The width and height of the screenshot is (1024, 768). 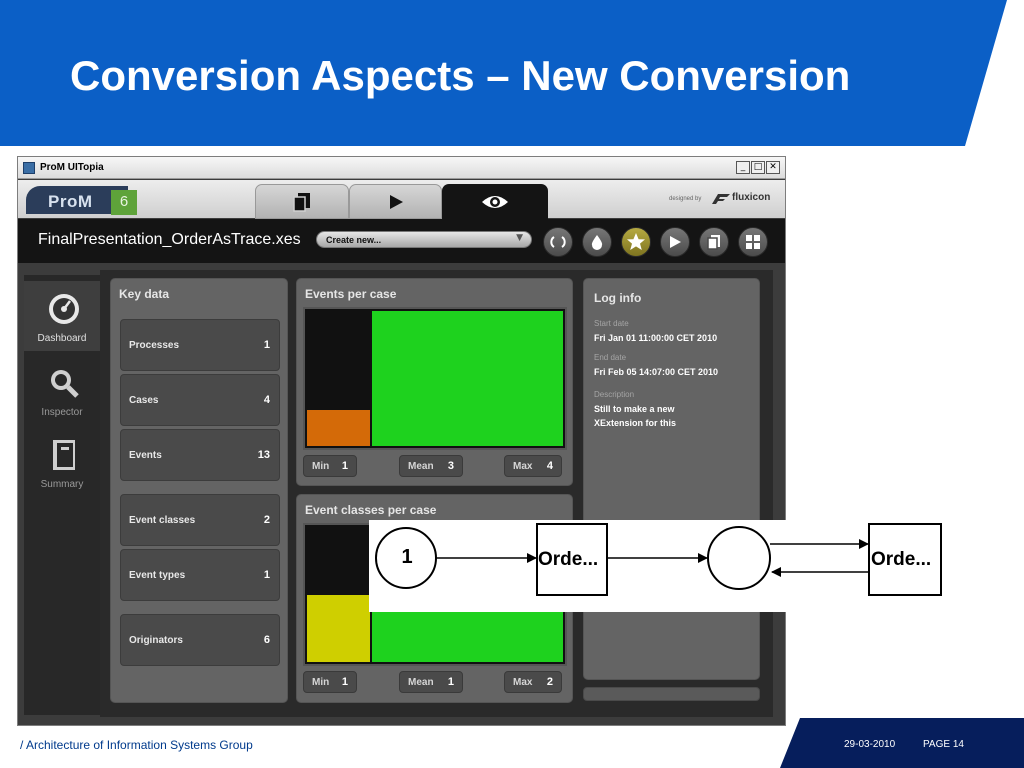 What do you see at coordinates (124, 202) in the screenshot?
I see `prom-logo-version: 6` at bounding box center [124, 202].